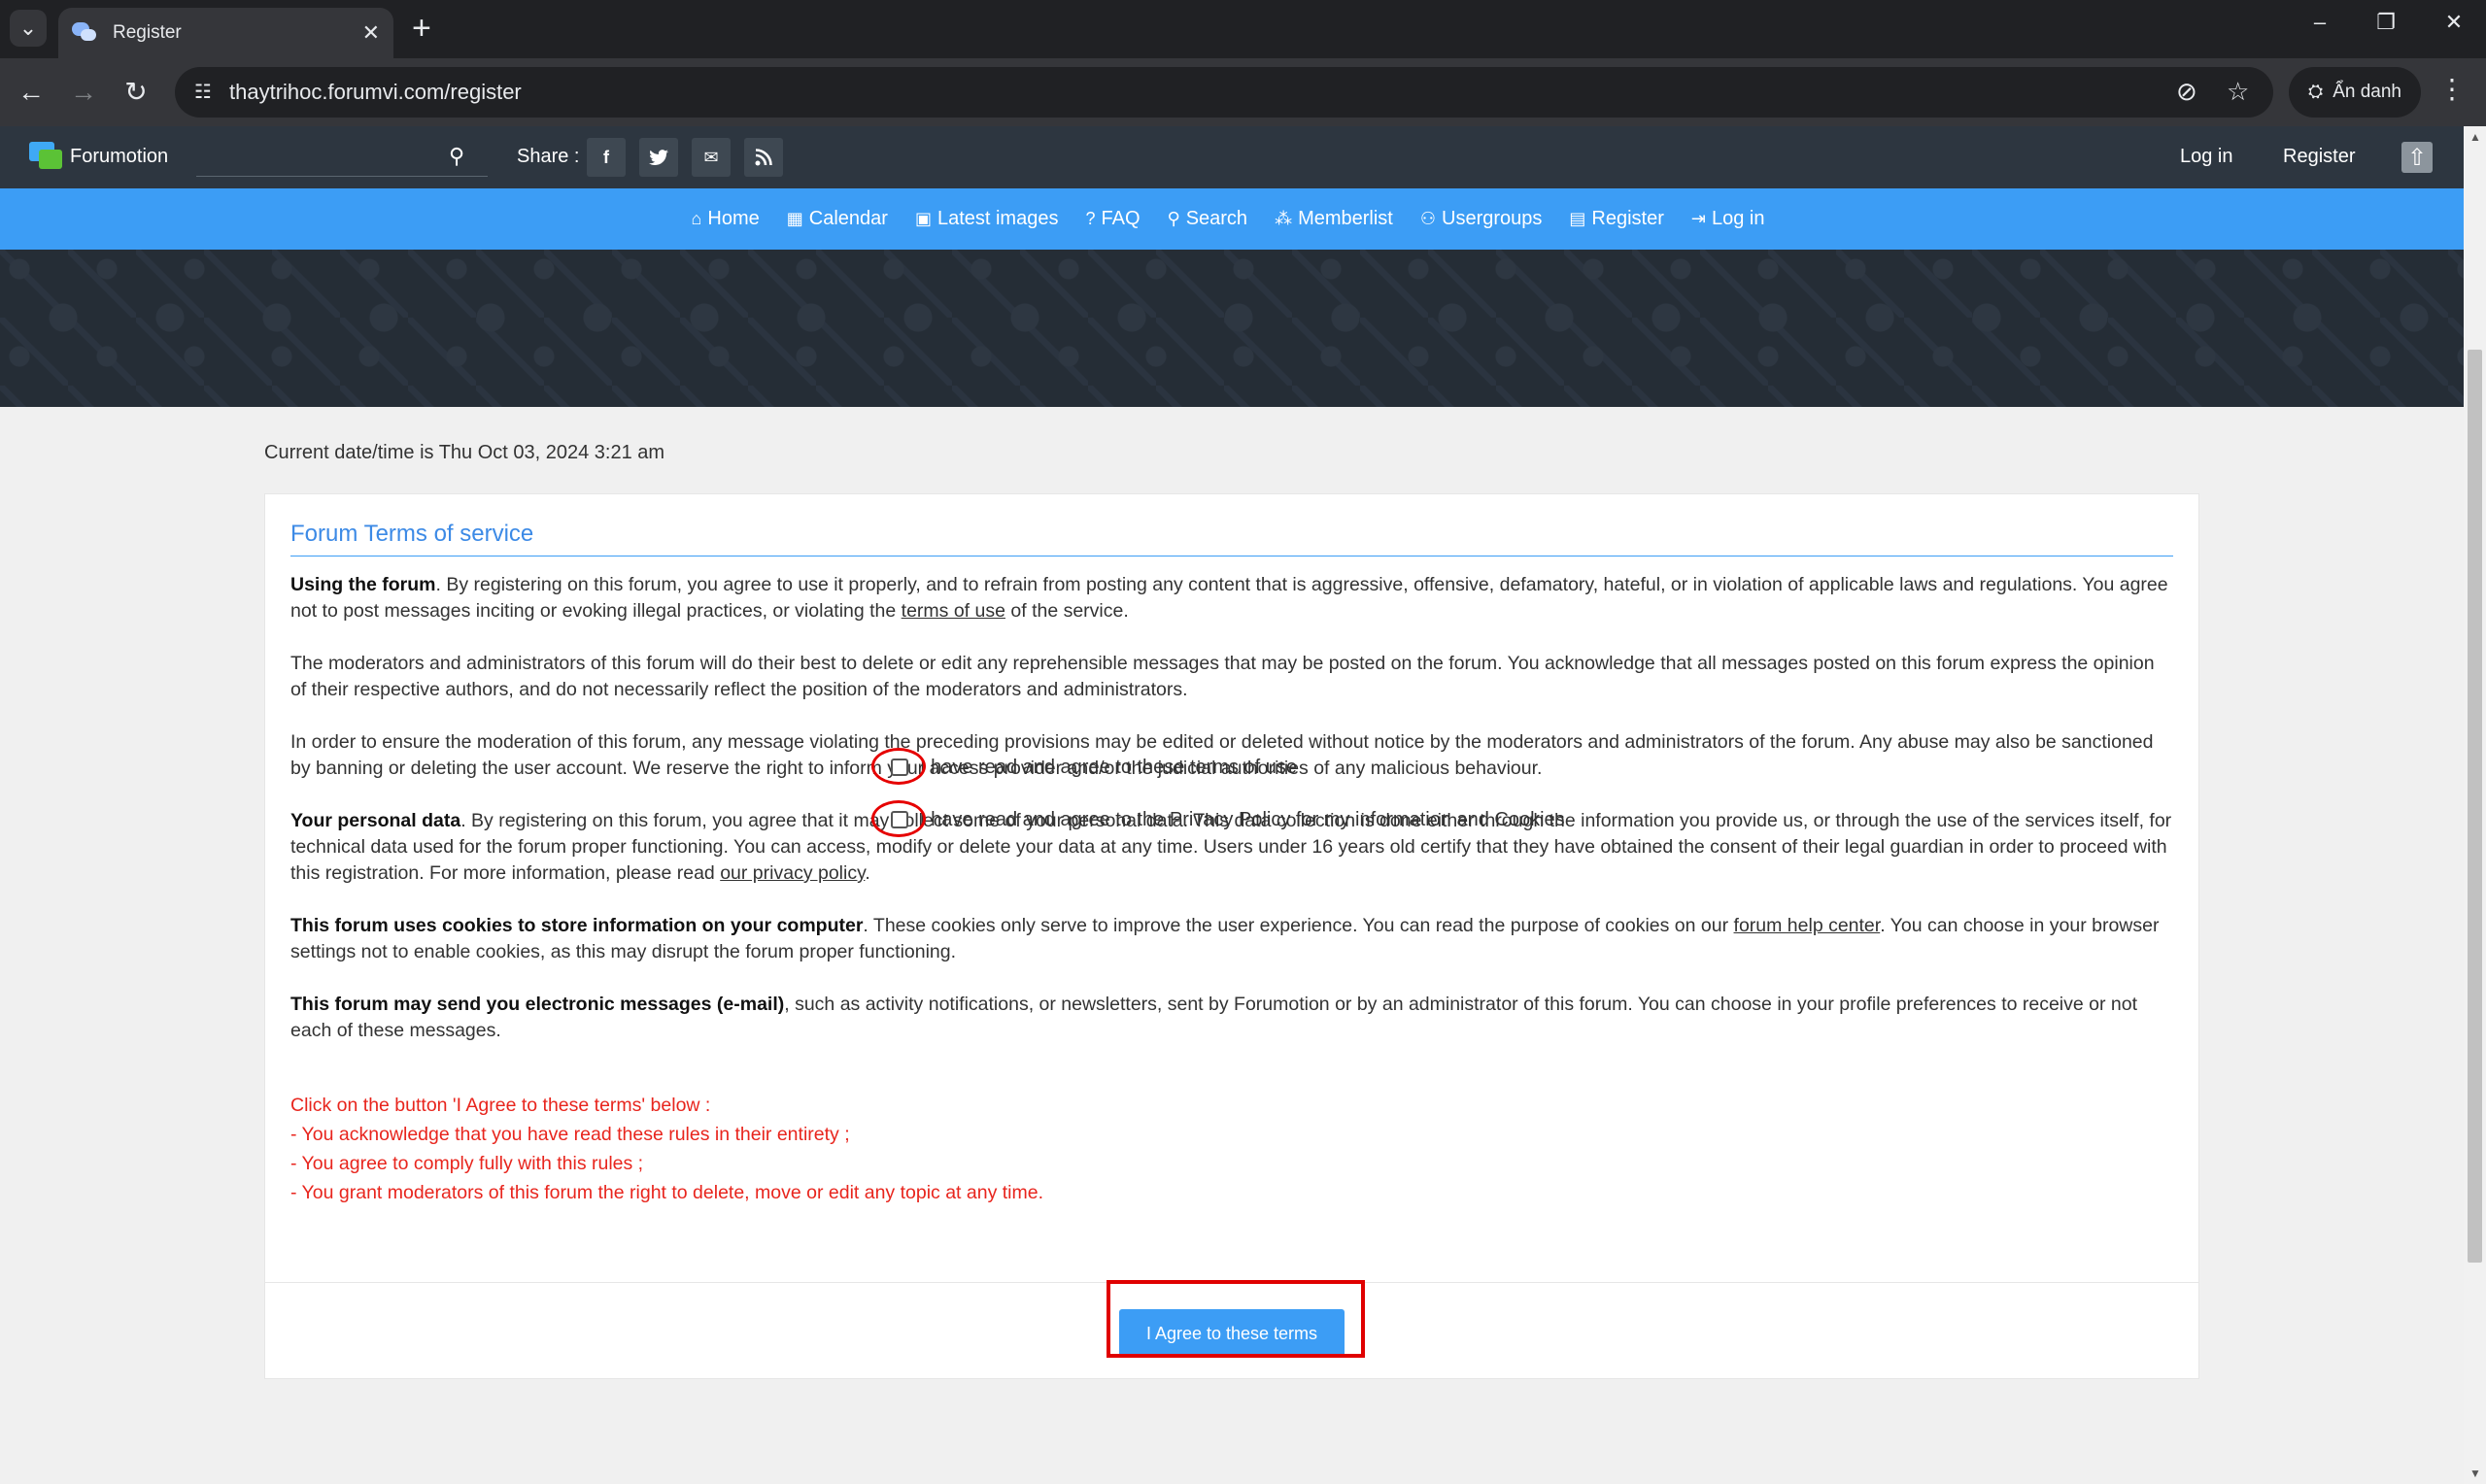 The image size is (2486, 1484). Describe the element at coordinates (1243, 29) in the screenshot. I see `browser-tab-bar: ⌄ Register ✕ + – ❐ ✕` at that location.